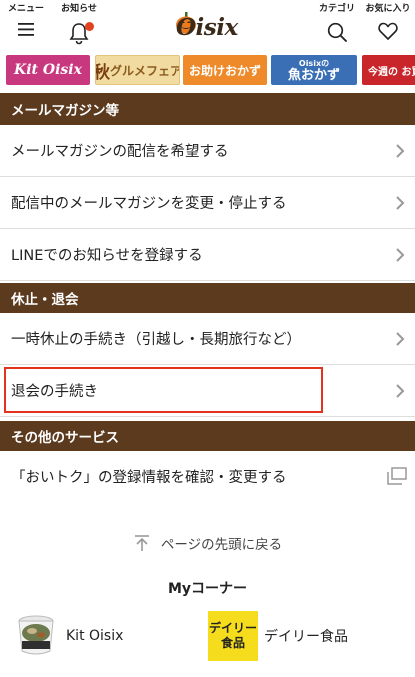  Describe the element at coordinates (207, 436) in the screenshot. I see `section-header-other: その他のサービス` at that location.